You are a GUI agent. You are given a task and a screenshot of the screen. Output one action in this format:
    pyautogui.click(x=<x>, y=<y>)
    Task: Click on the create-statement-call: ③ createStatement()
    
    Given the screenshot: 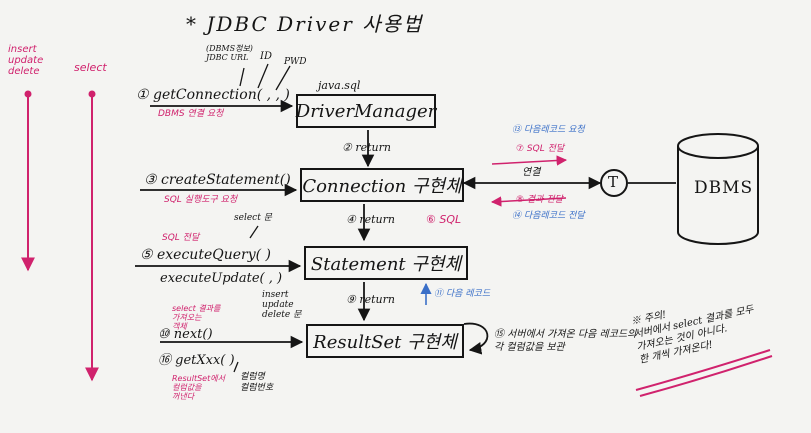 What is the action you would take?
    pyautogui.click(x=217, y=180)
    